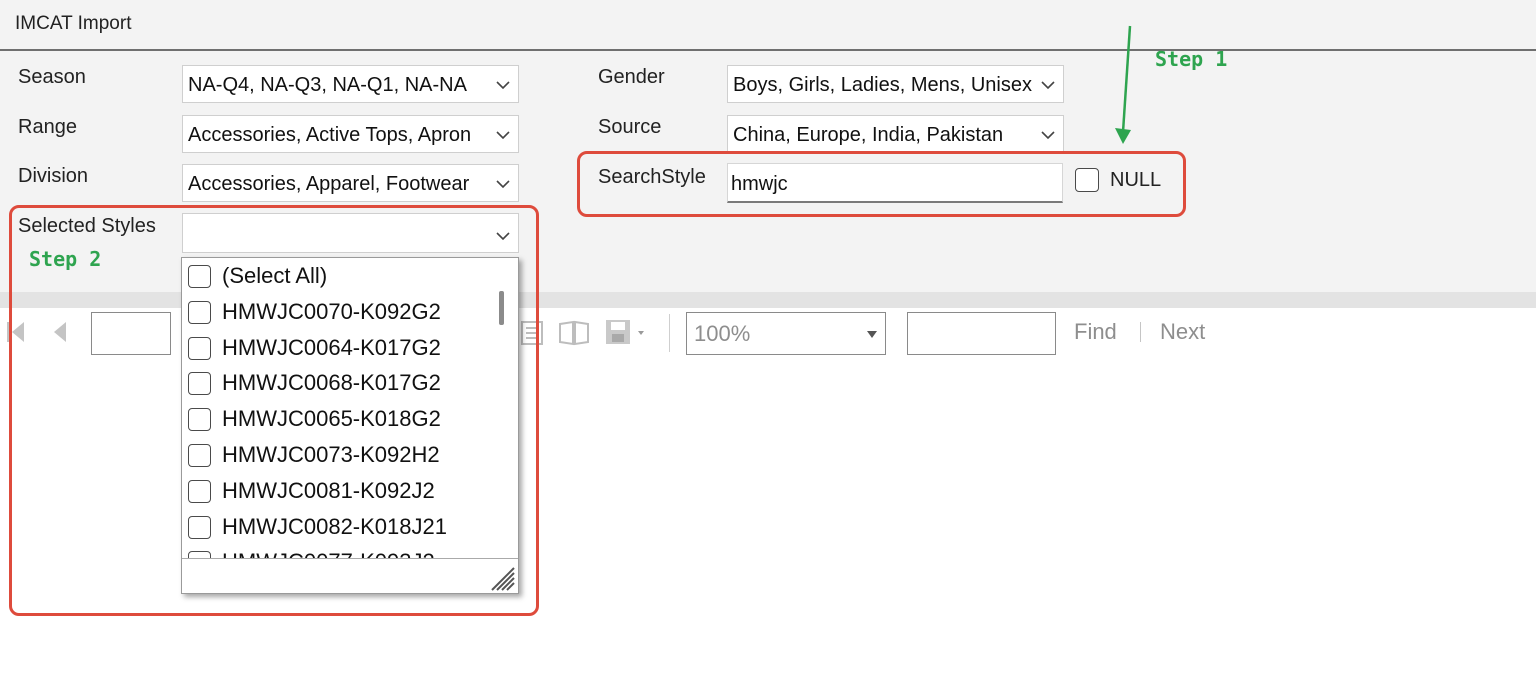 This screenshot has height=674, width=1536. Describe the element at coordinates (65, 259) in the screenshot. I see `step2-annotation: Step 2` at that location.